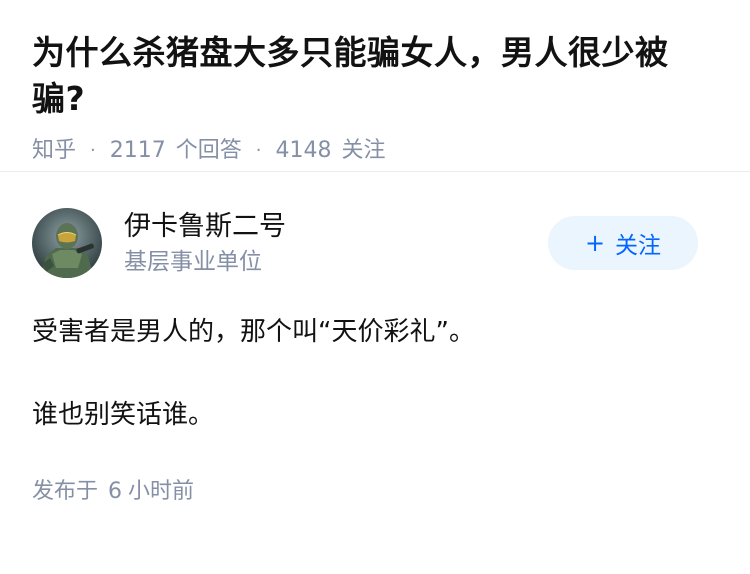 The image size is (750, 574). I want to click on source-label: 知乎, so click(54, 151).